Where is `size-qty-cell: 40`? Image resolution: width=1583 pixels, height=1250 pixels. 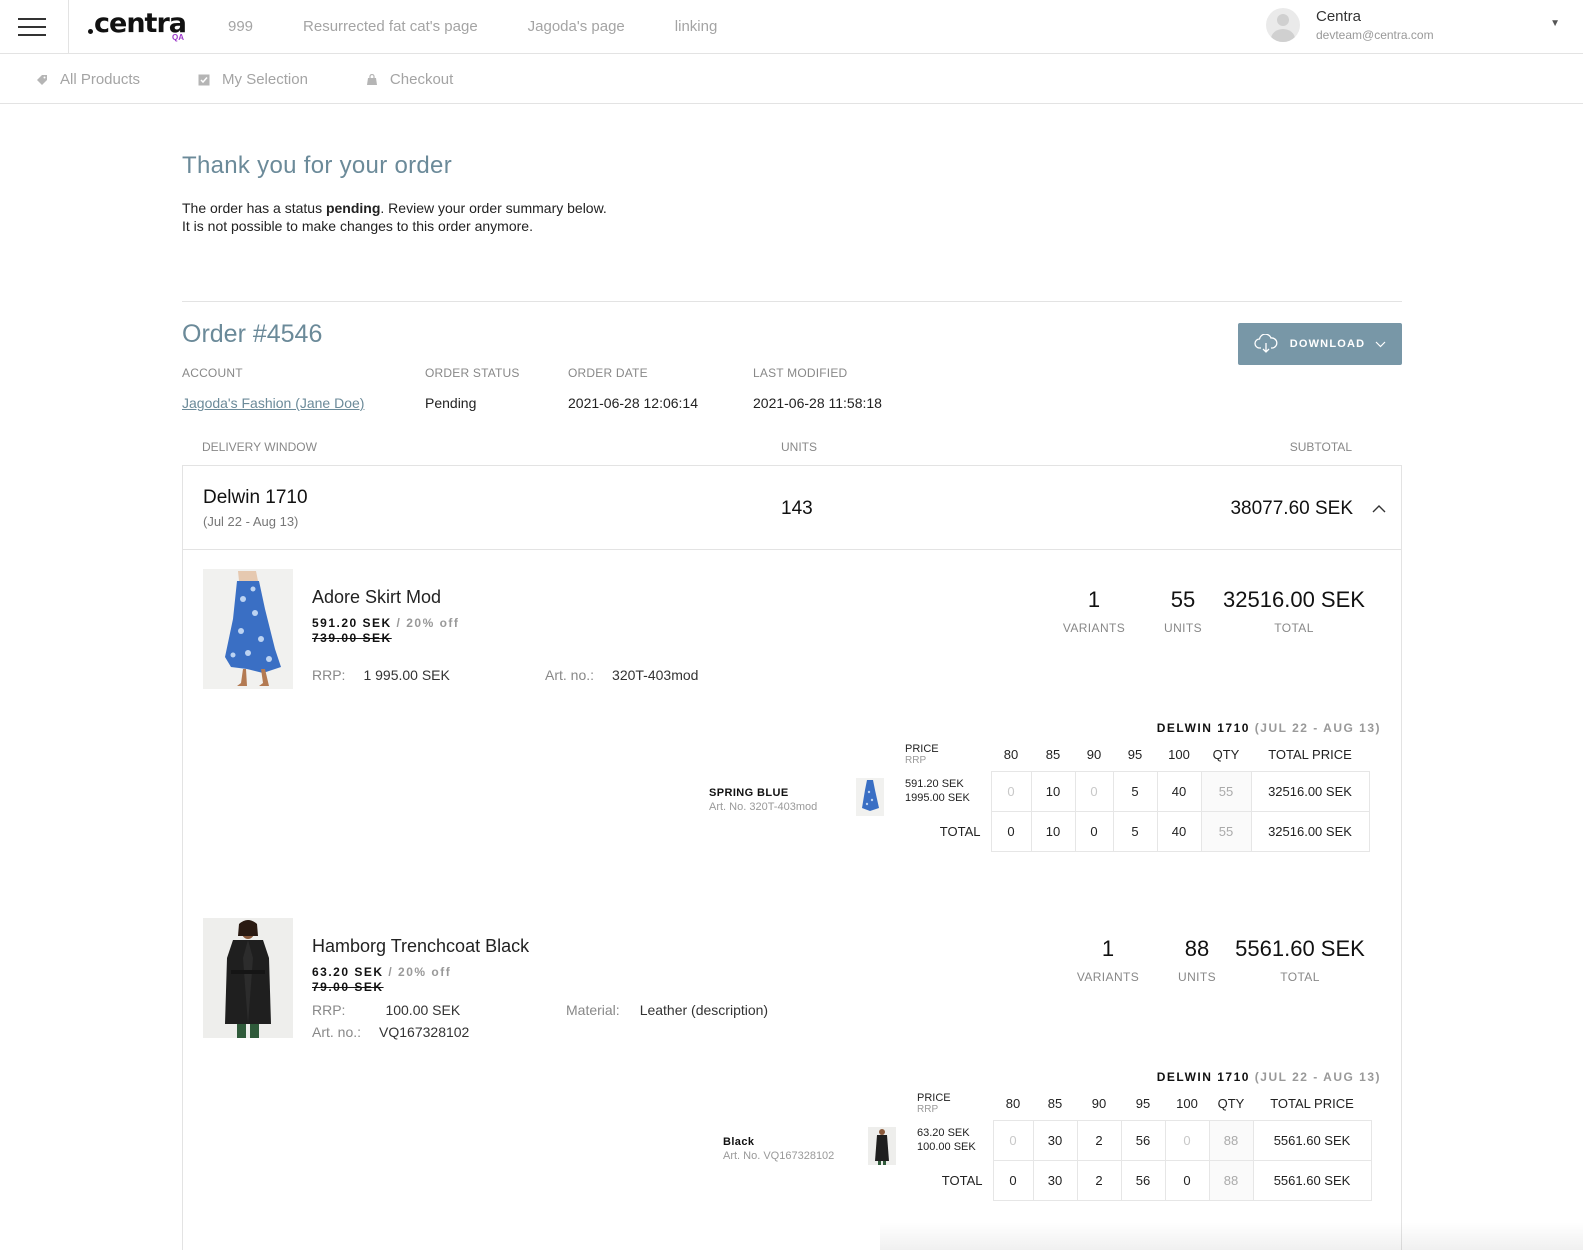
size-qty-cell: 40 is located at coordinates (1179, 791).